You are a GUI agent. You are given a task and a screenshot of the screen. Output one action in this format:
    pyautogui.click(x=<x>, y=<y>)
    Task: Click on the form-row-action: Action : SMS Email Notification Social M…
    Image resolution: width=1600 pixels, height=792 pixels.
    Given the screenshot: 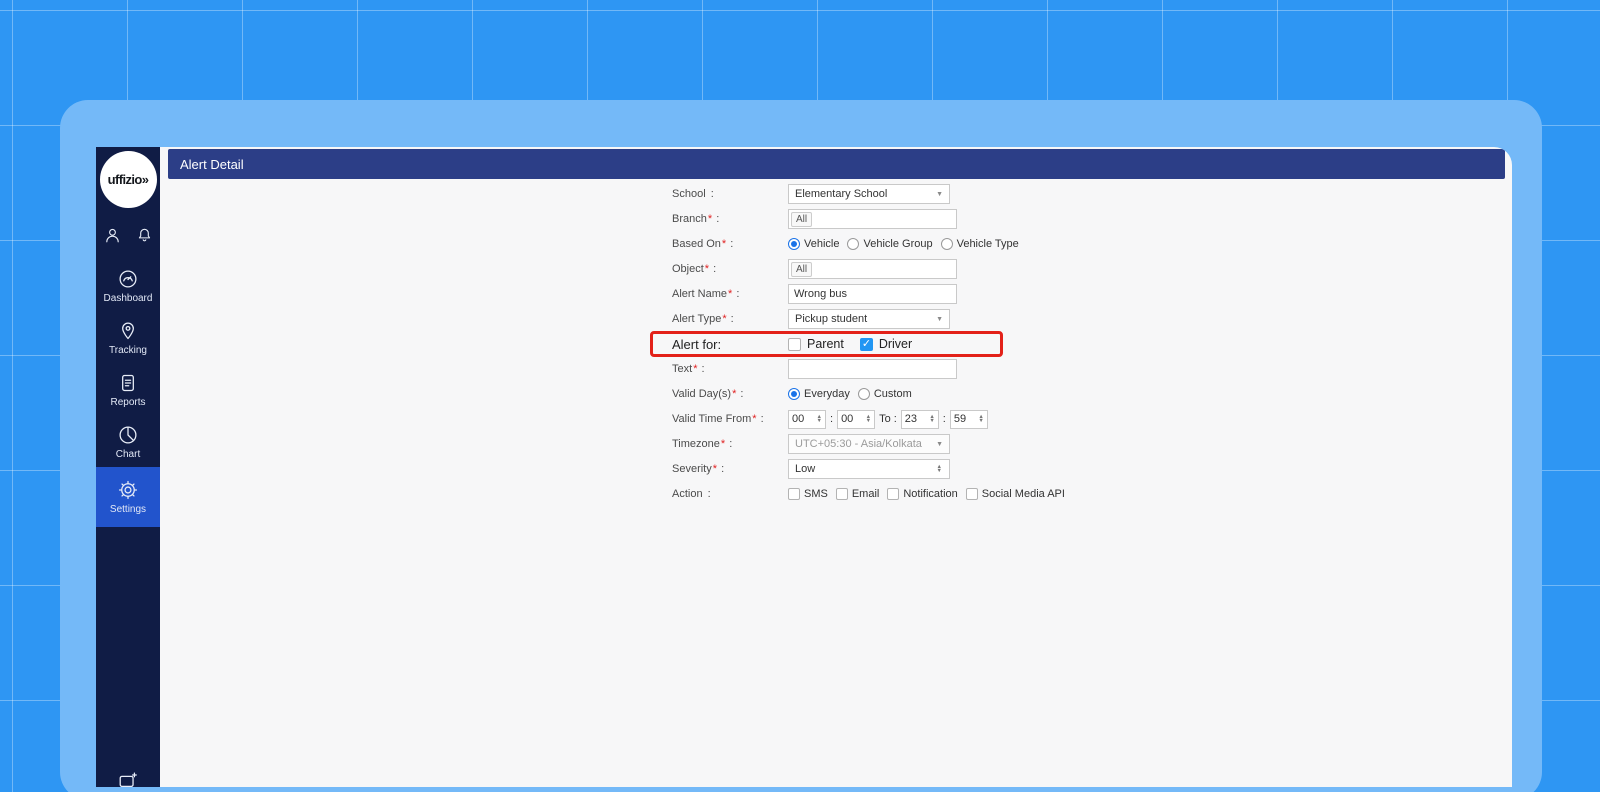 What is the action you would take?
    pyautogui.click(x=868, y=494)
    